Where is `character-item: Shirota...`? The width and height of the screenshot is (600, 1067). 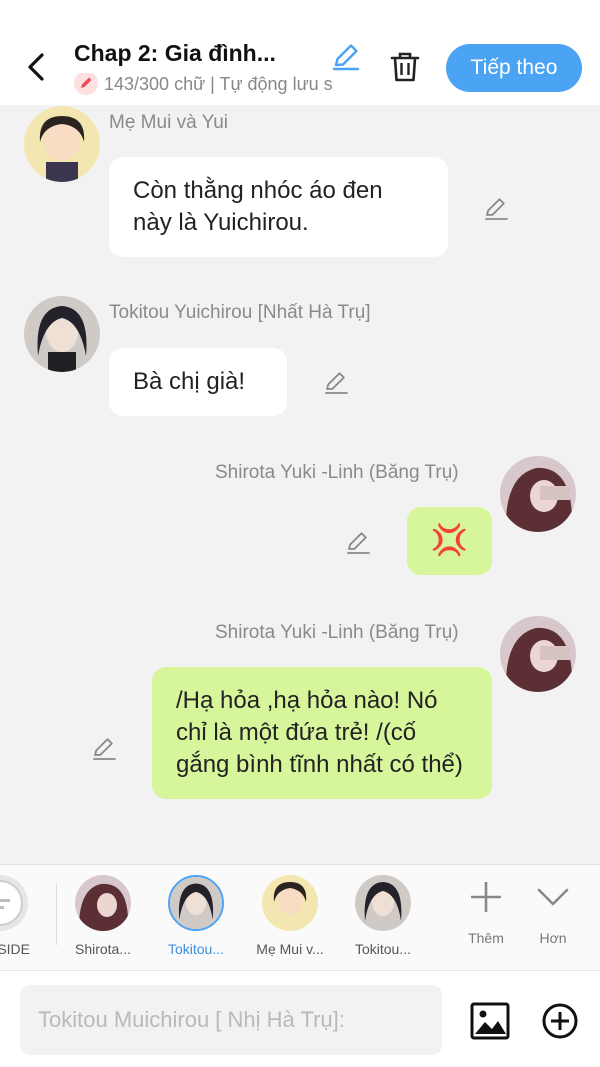
character-item: Shirota... is located at coordinates (103, 916).